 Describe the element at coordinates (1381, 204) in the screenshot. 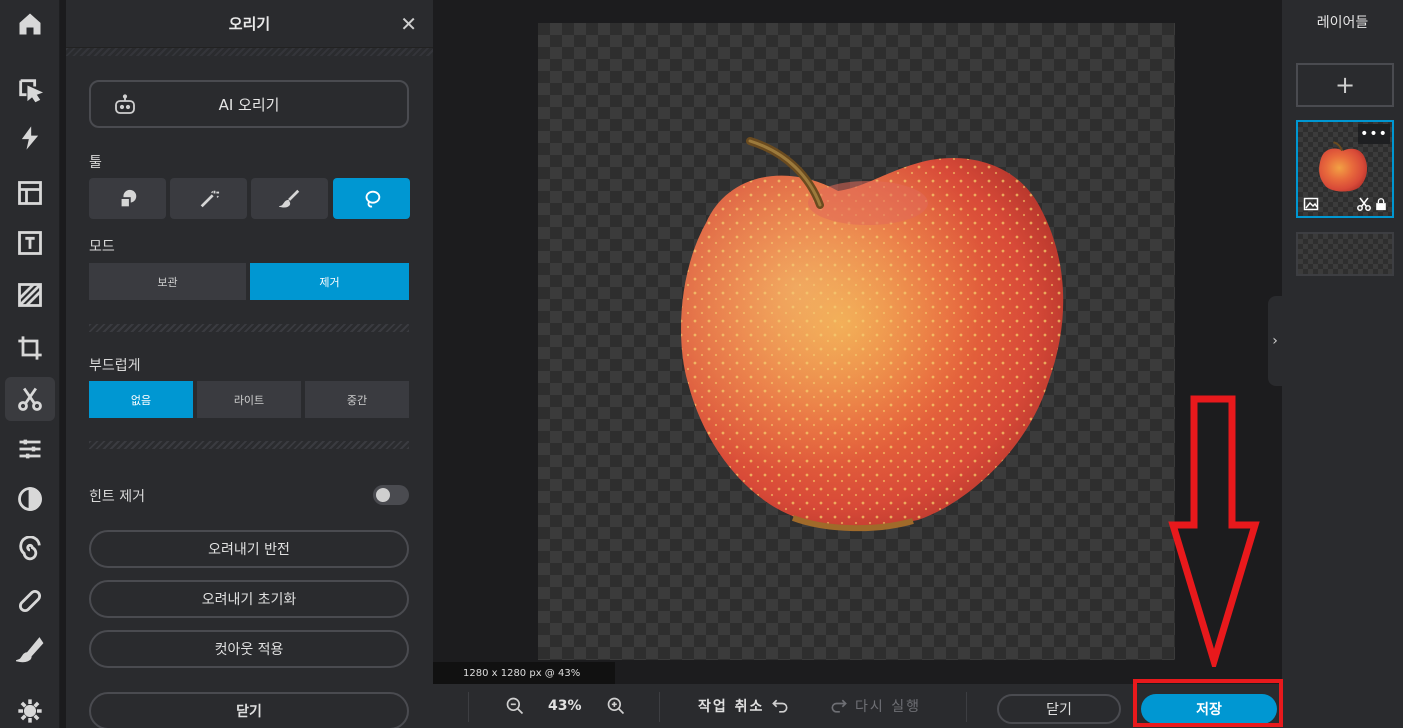

I see `lock-icon` at that location.